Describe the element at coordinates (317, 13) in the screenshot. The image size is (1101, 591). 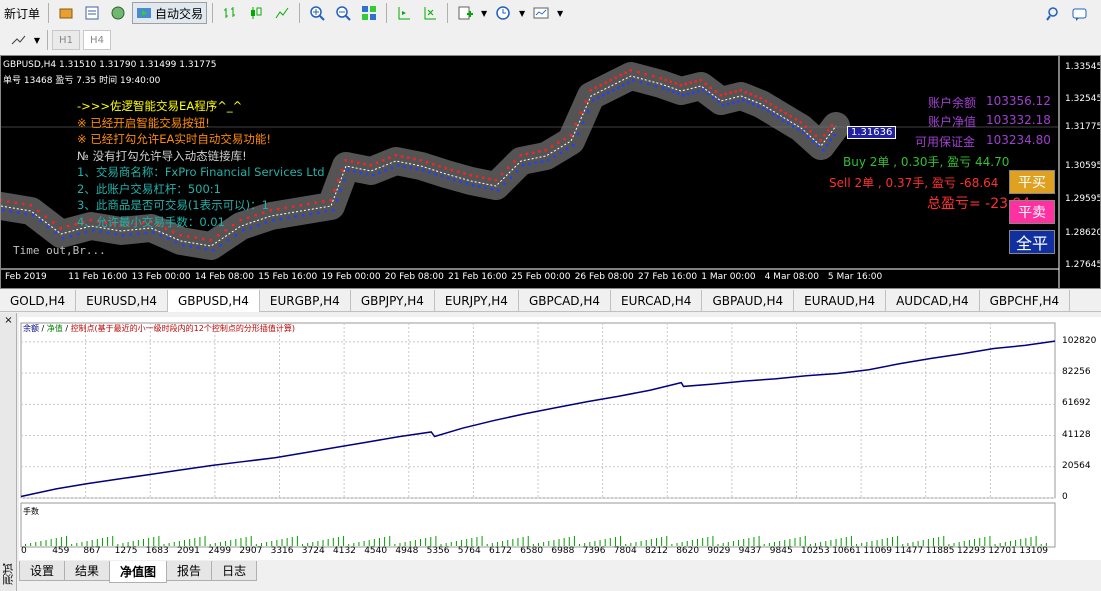
I see `zoom-in-icon` at that location.